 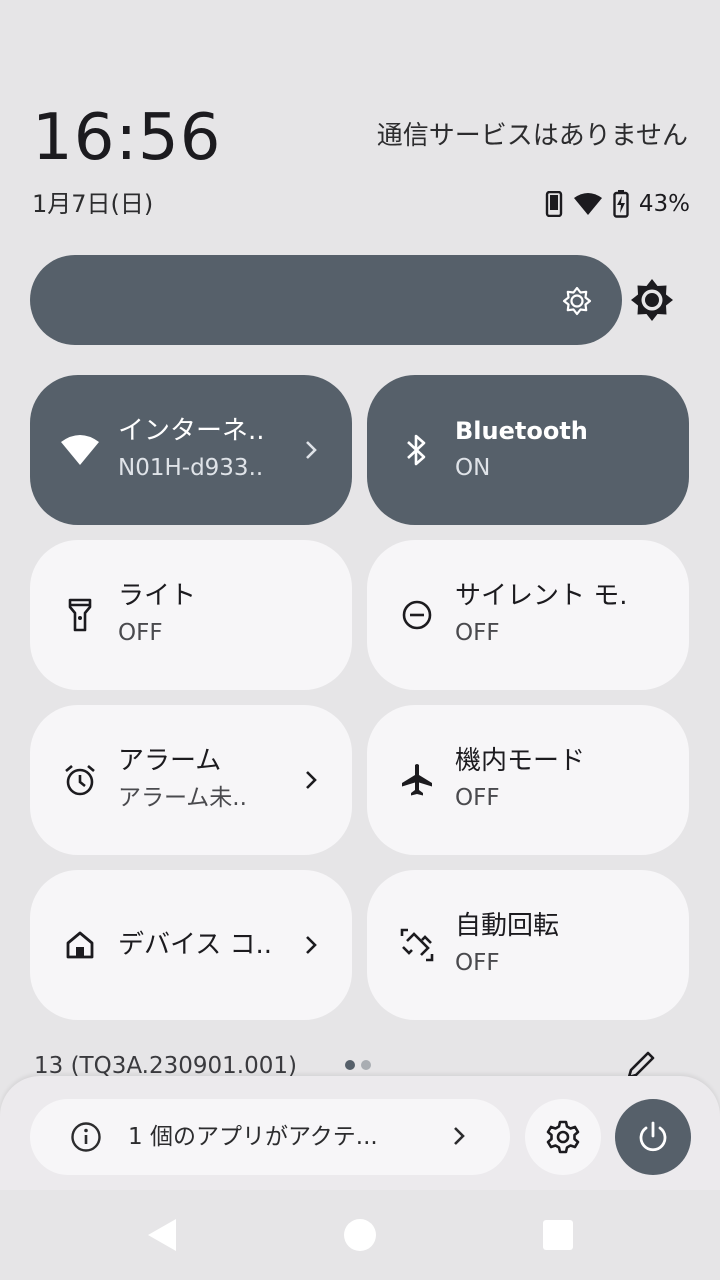 What do you see at coordinates (417, 450) in the screenshot?
I see `bluetooth-icon` at bounding box center [417, 450].